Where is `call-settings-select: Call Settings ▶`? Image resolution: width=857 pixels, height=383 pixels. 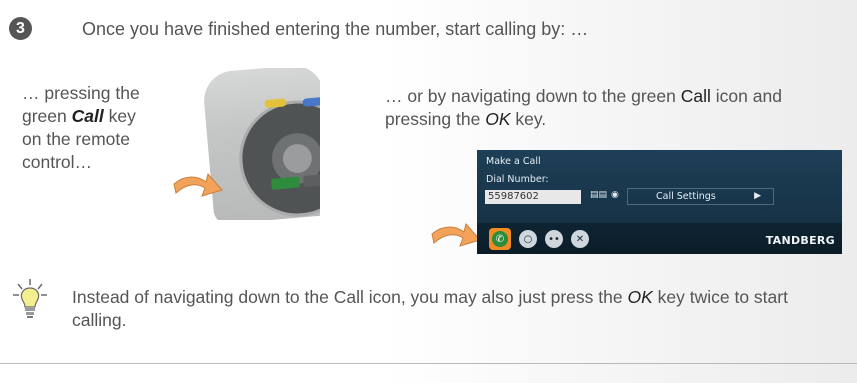
call-settings-select: Call Settings ▶ is located at coordinates (700, 196).